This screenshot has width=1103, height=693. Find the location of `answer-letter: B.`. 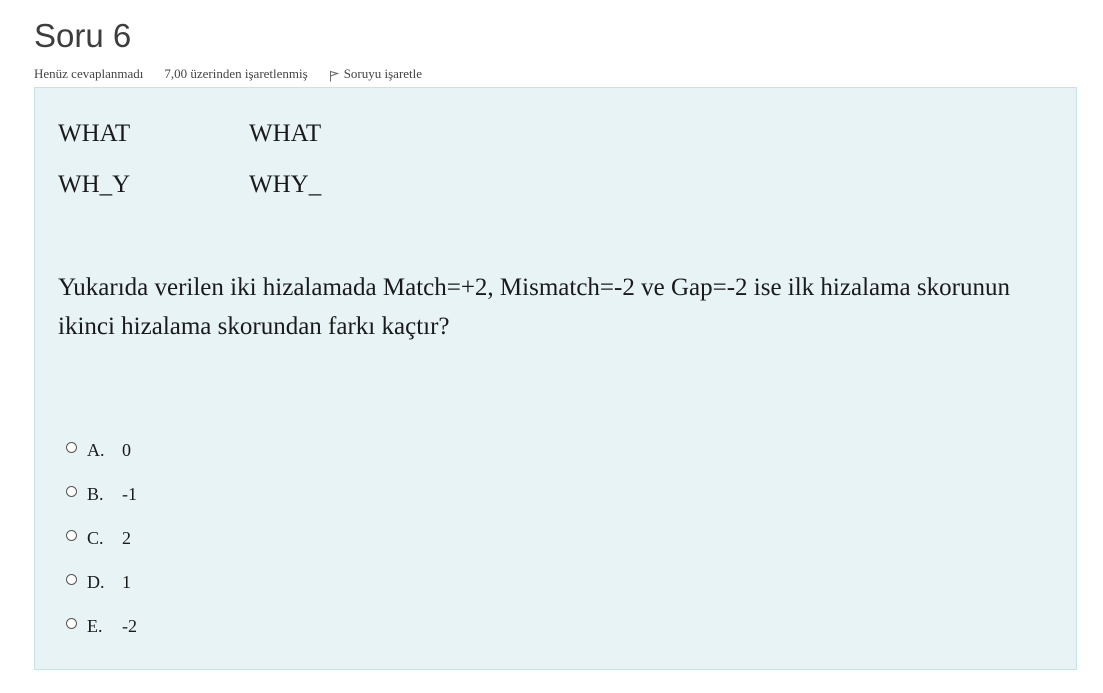

answer-letter: B. is located at coordinates (95, 493).